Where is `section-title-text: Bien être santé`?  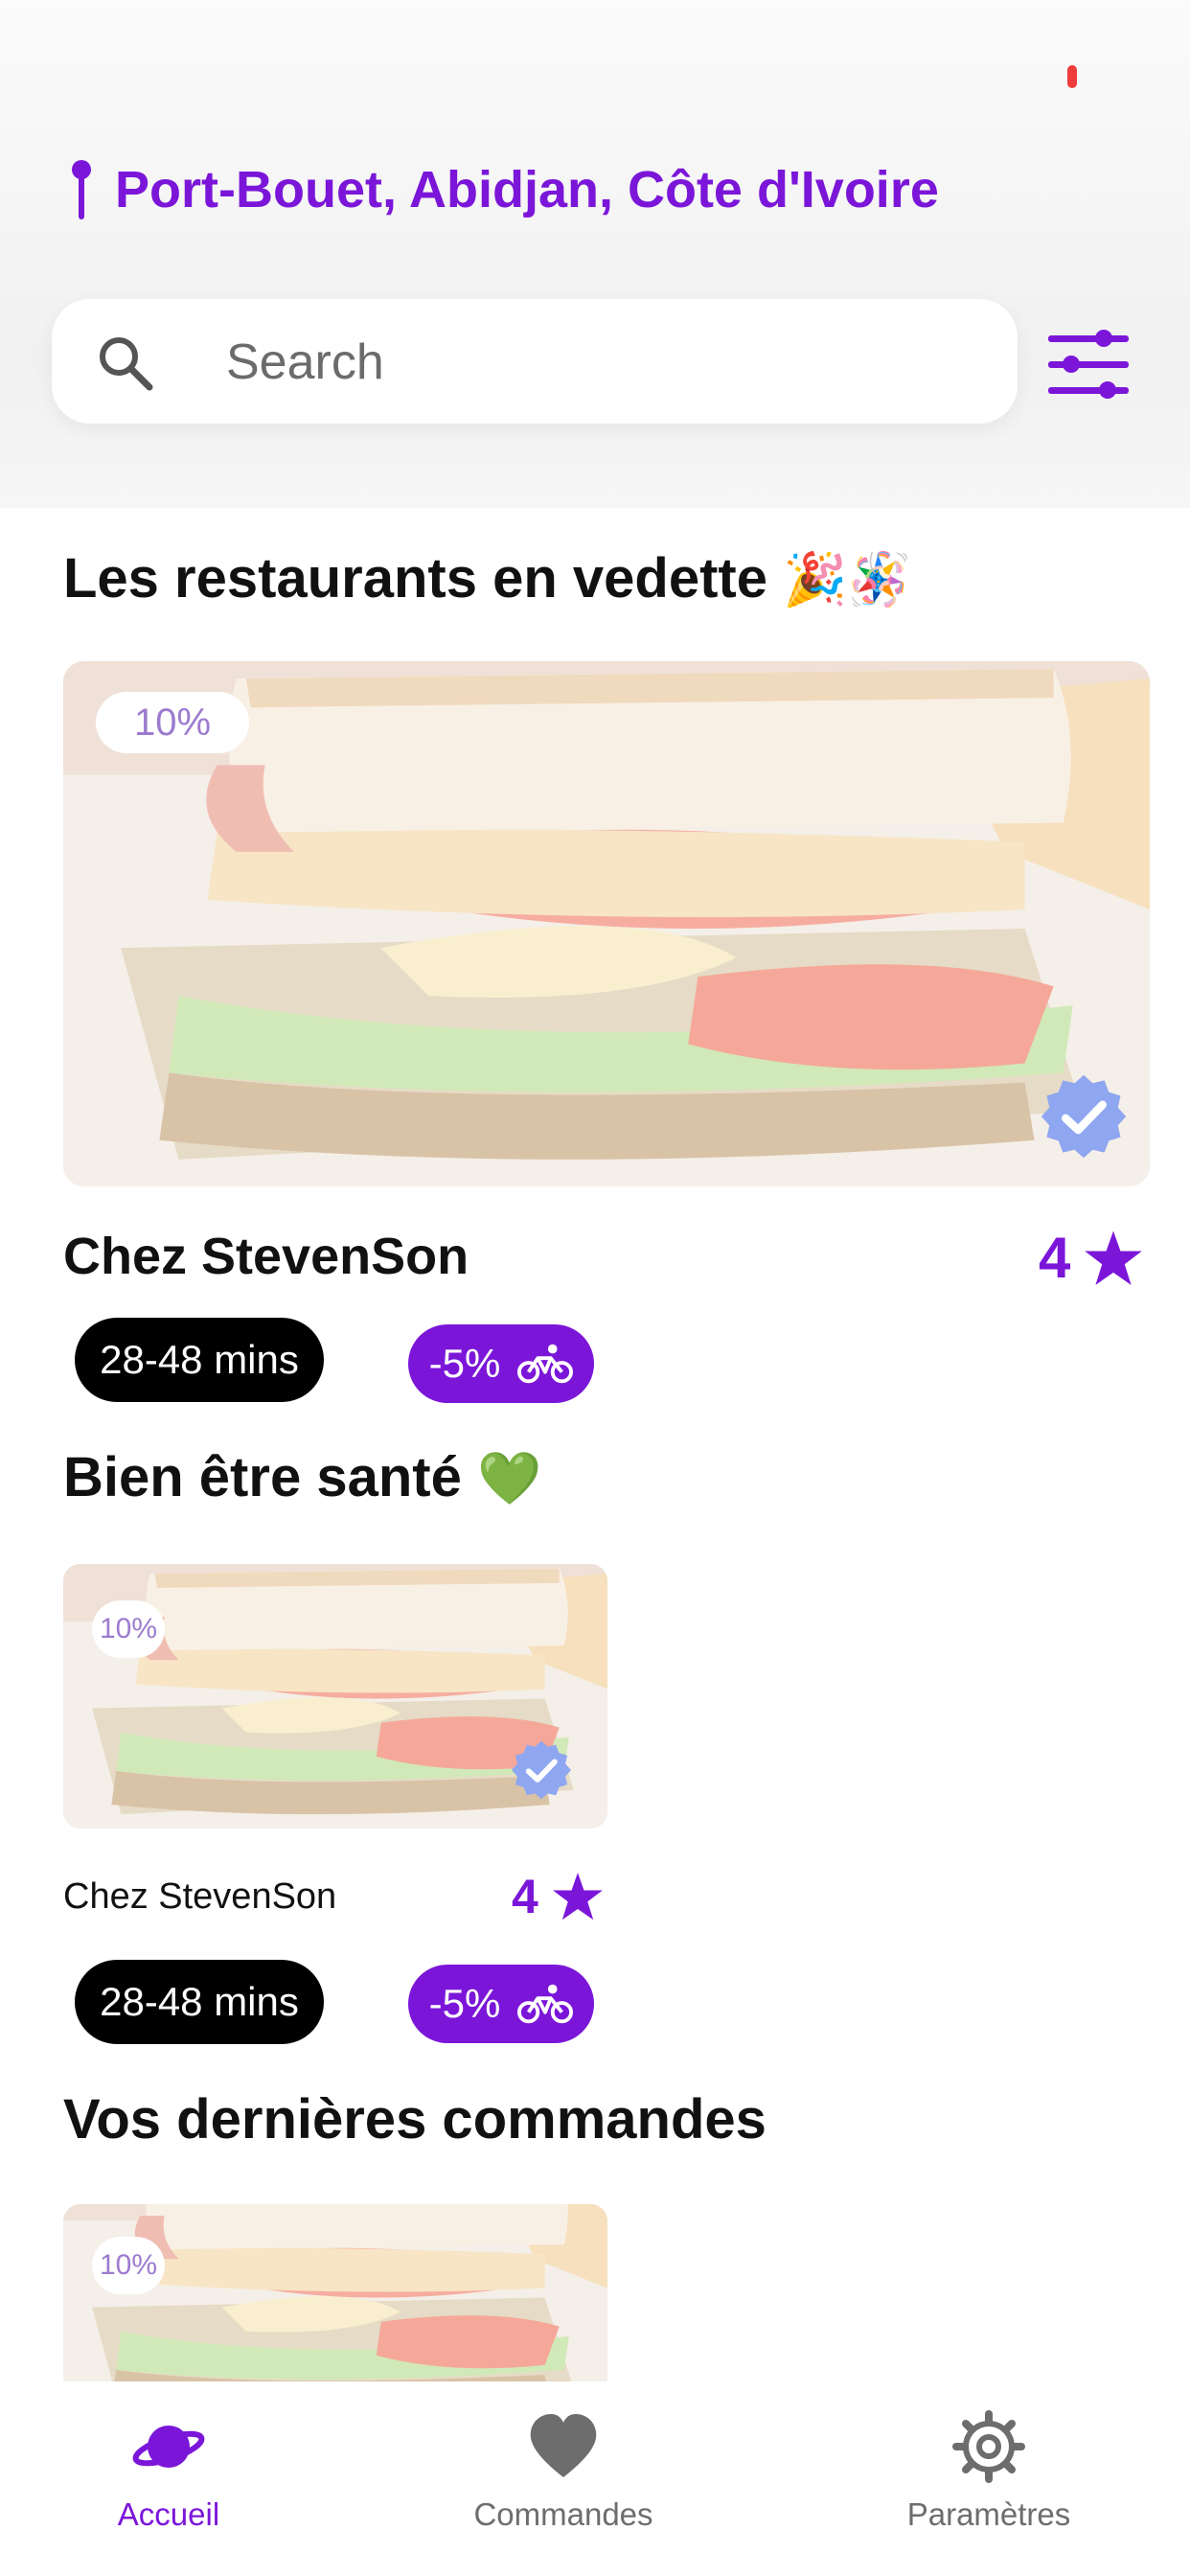
section-title-text: Bien être santé is located at coordinates (263, 1477).